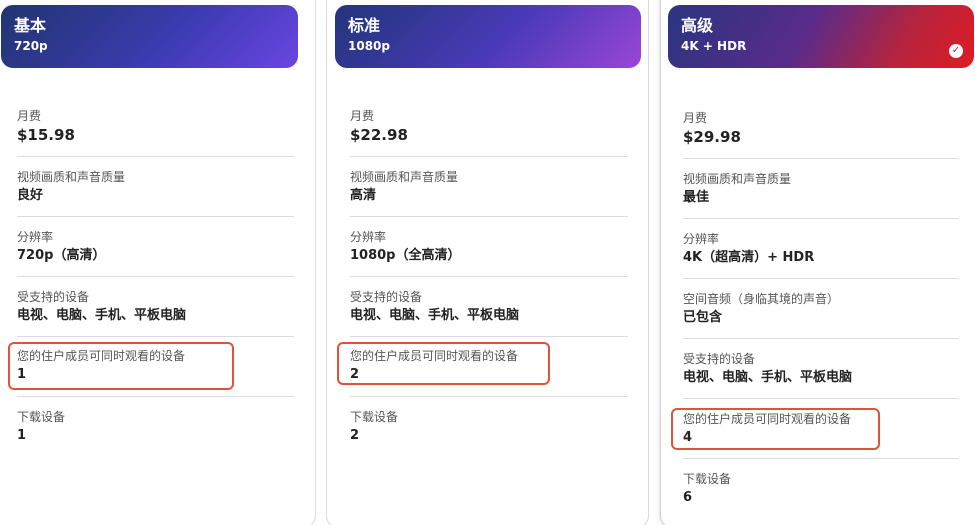 The width and height of the screenshot is (975, 525). I want to click on row-value: 4K（超高清）+ HDR, so click(749, 257).